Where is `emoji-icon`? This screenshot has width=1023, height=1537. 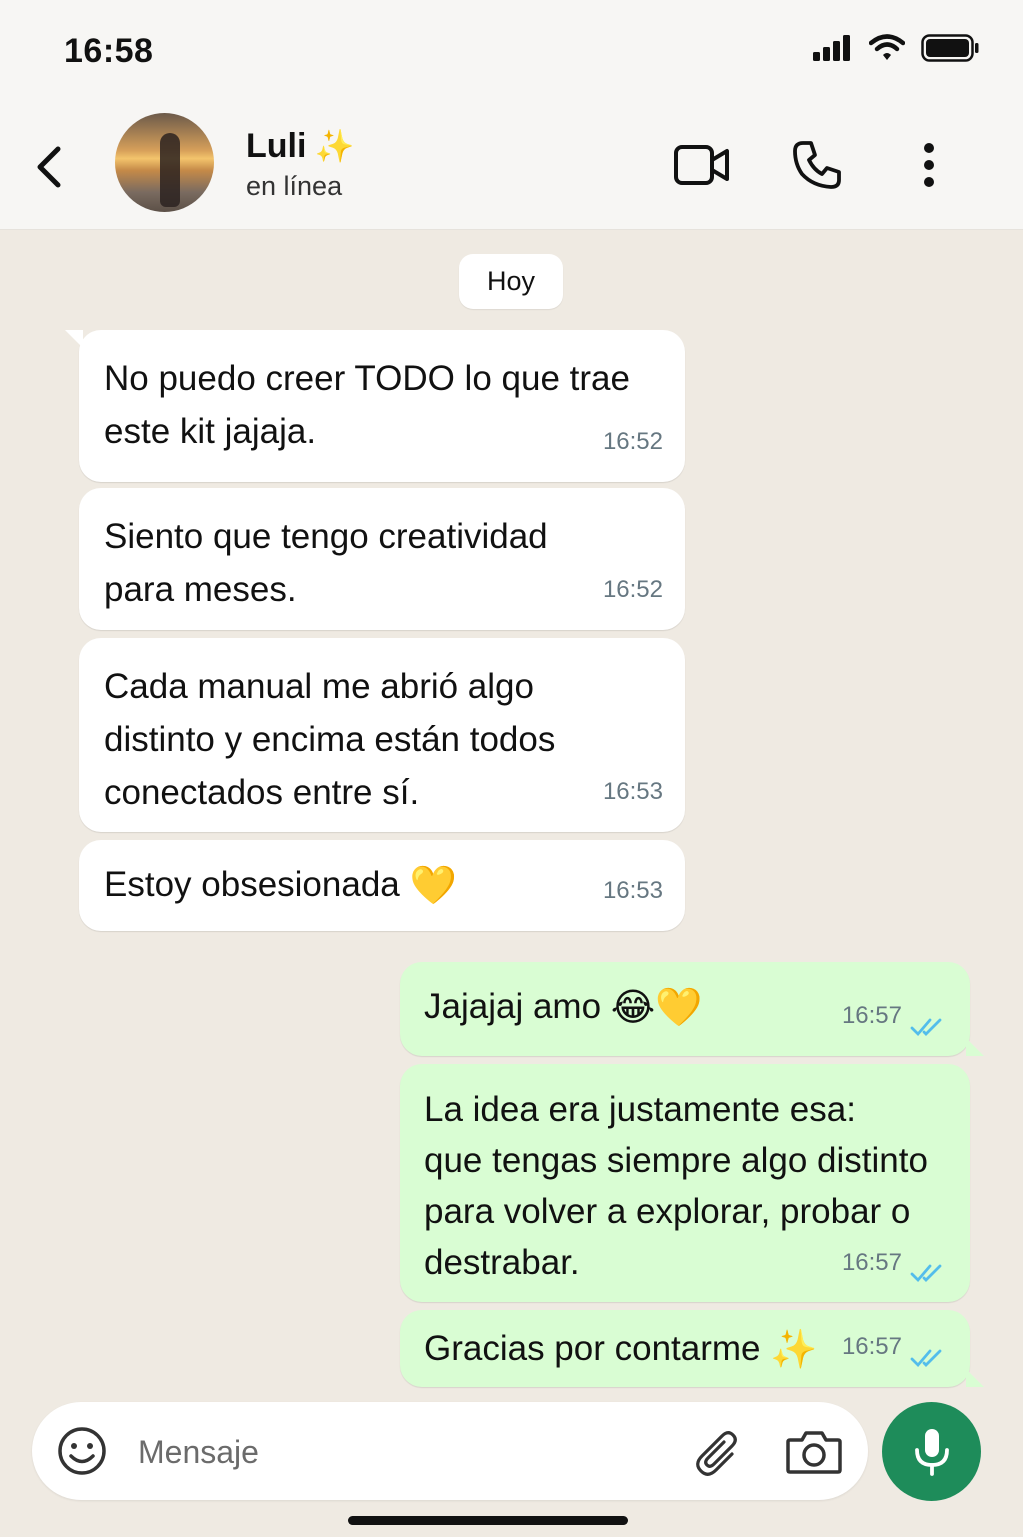 emoji-icon is located at coordinates (82, 1451).